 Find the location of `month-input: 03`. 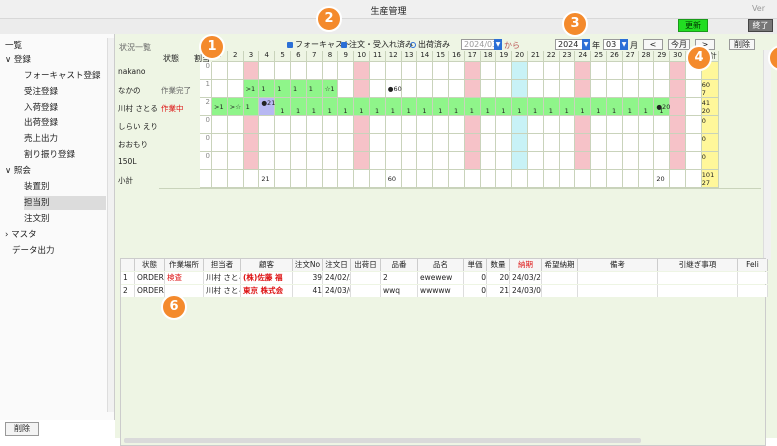

month-input: 03 is located at coordinates (612, 44).